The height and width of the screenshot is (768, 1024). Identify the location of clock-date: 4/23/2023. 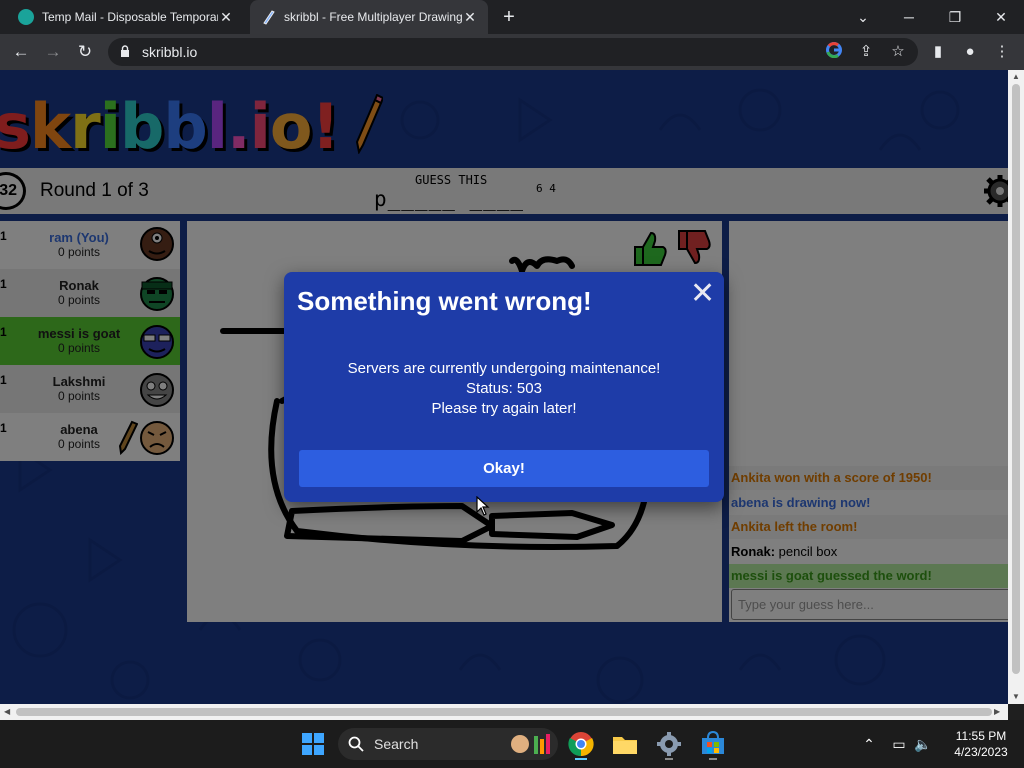
(981, 752).